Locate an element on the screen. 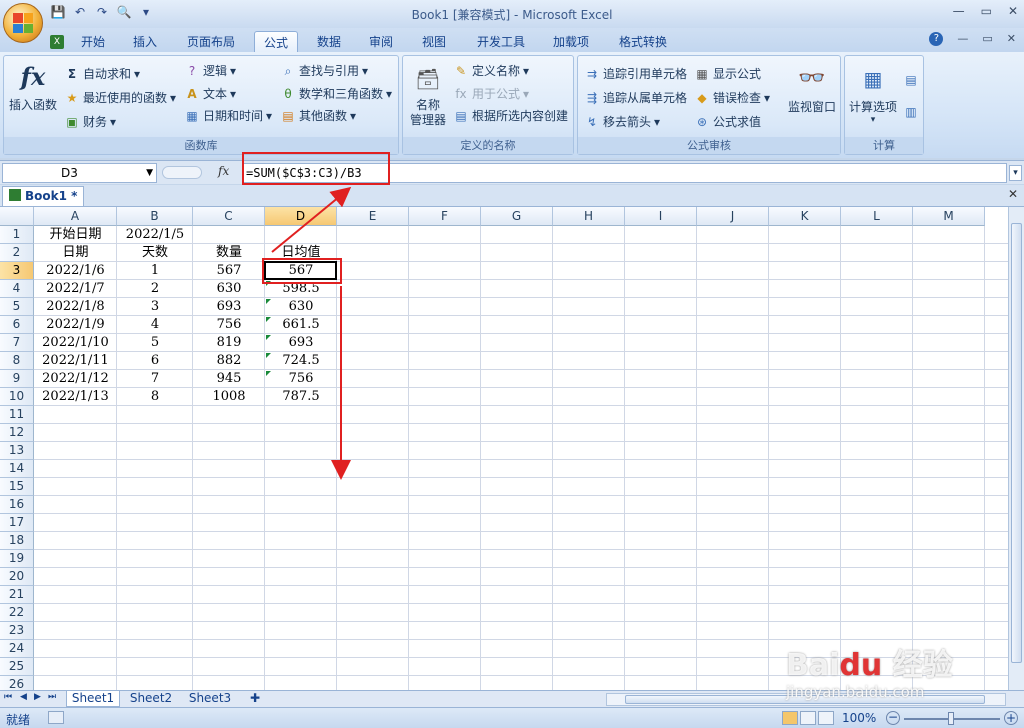 This screenshot has width=1024, height=728. row-header-6: 6 is located at coordinates (17, 325).